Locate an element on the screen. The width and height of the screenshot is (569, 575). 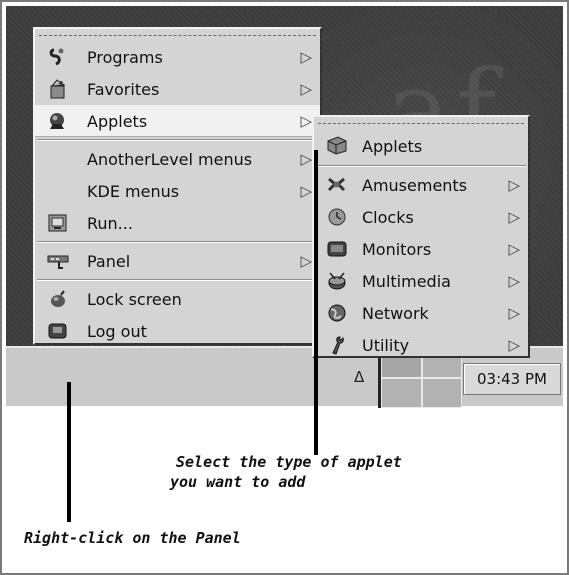
callout-right-click: Right-click on the Panel is located at coordinates (132, 538).